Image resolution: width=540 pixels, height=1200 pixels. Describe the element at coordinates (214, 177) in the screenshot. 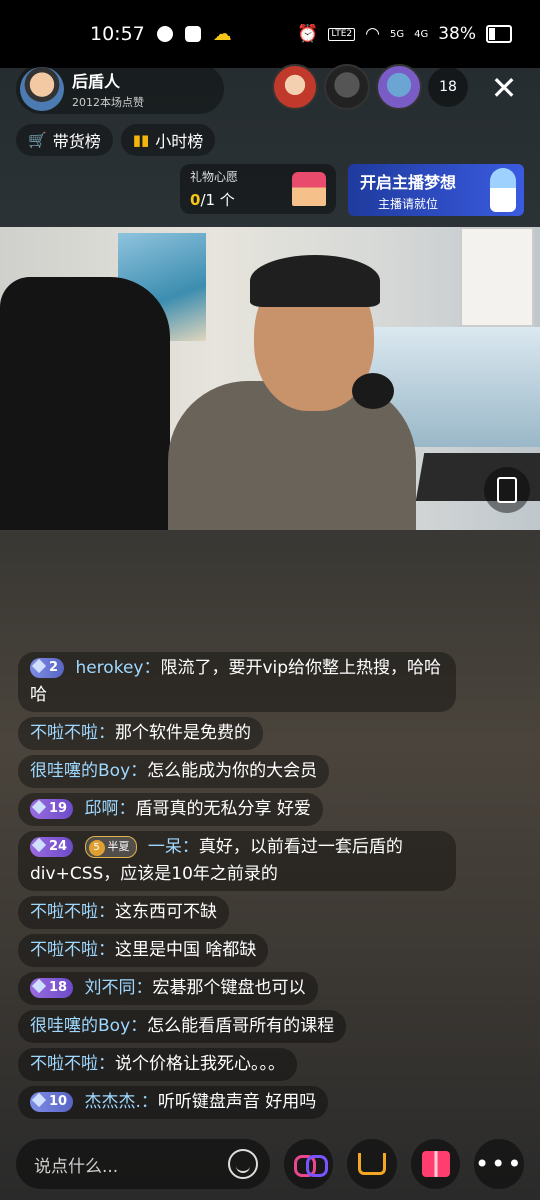

I see `wish-title: 礼物心愿` at that location.